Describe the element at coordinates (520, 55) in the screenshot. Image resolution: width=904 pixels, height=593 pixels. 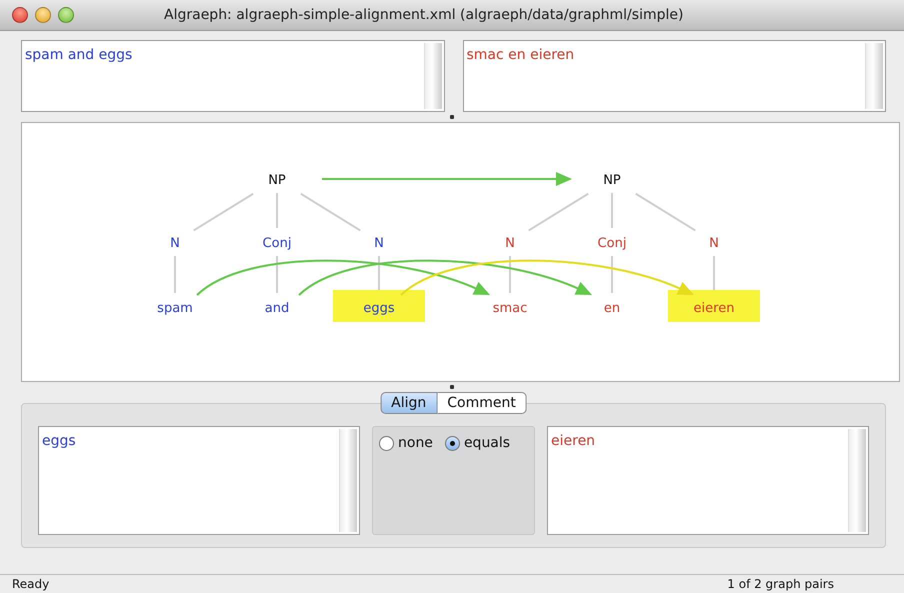
I see `sentence-text: smac en eieren` at that location.